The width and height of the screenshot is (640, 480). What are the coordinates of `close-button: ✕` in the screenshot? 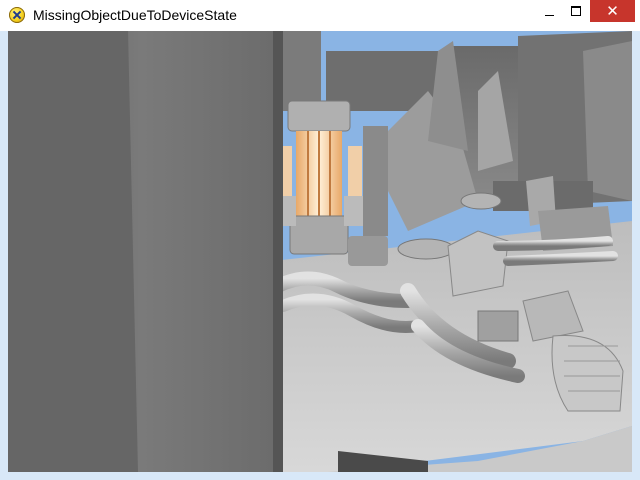 It's located at (612, 11).